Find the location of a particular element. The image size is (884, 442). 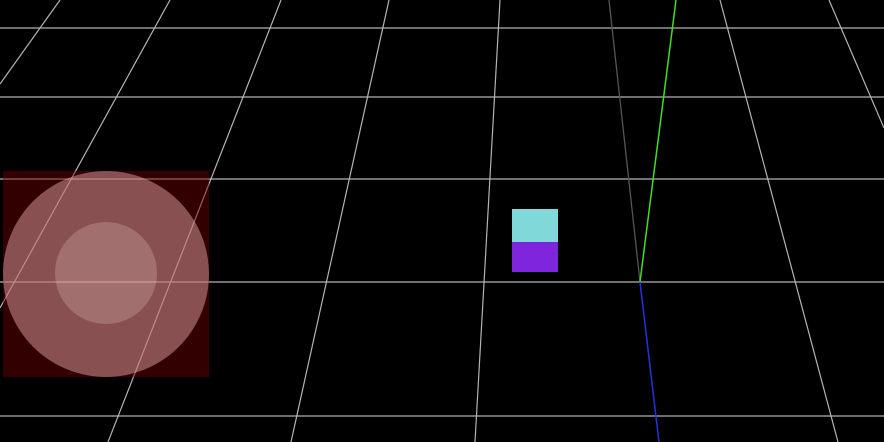

joystick-base is located at coordinates (106, 274).